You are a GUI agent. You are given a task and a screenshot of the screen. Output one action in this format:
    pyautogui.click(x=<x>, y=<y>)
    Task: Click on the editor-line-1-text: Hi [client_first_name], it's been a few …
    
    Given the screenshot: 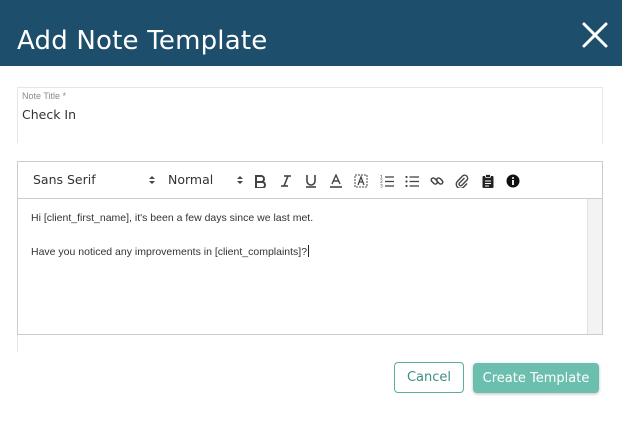 What is the action you would take?
    pyautogui.click(x=172, y=218)
    